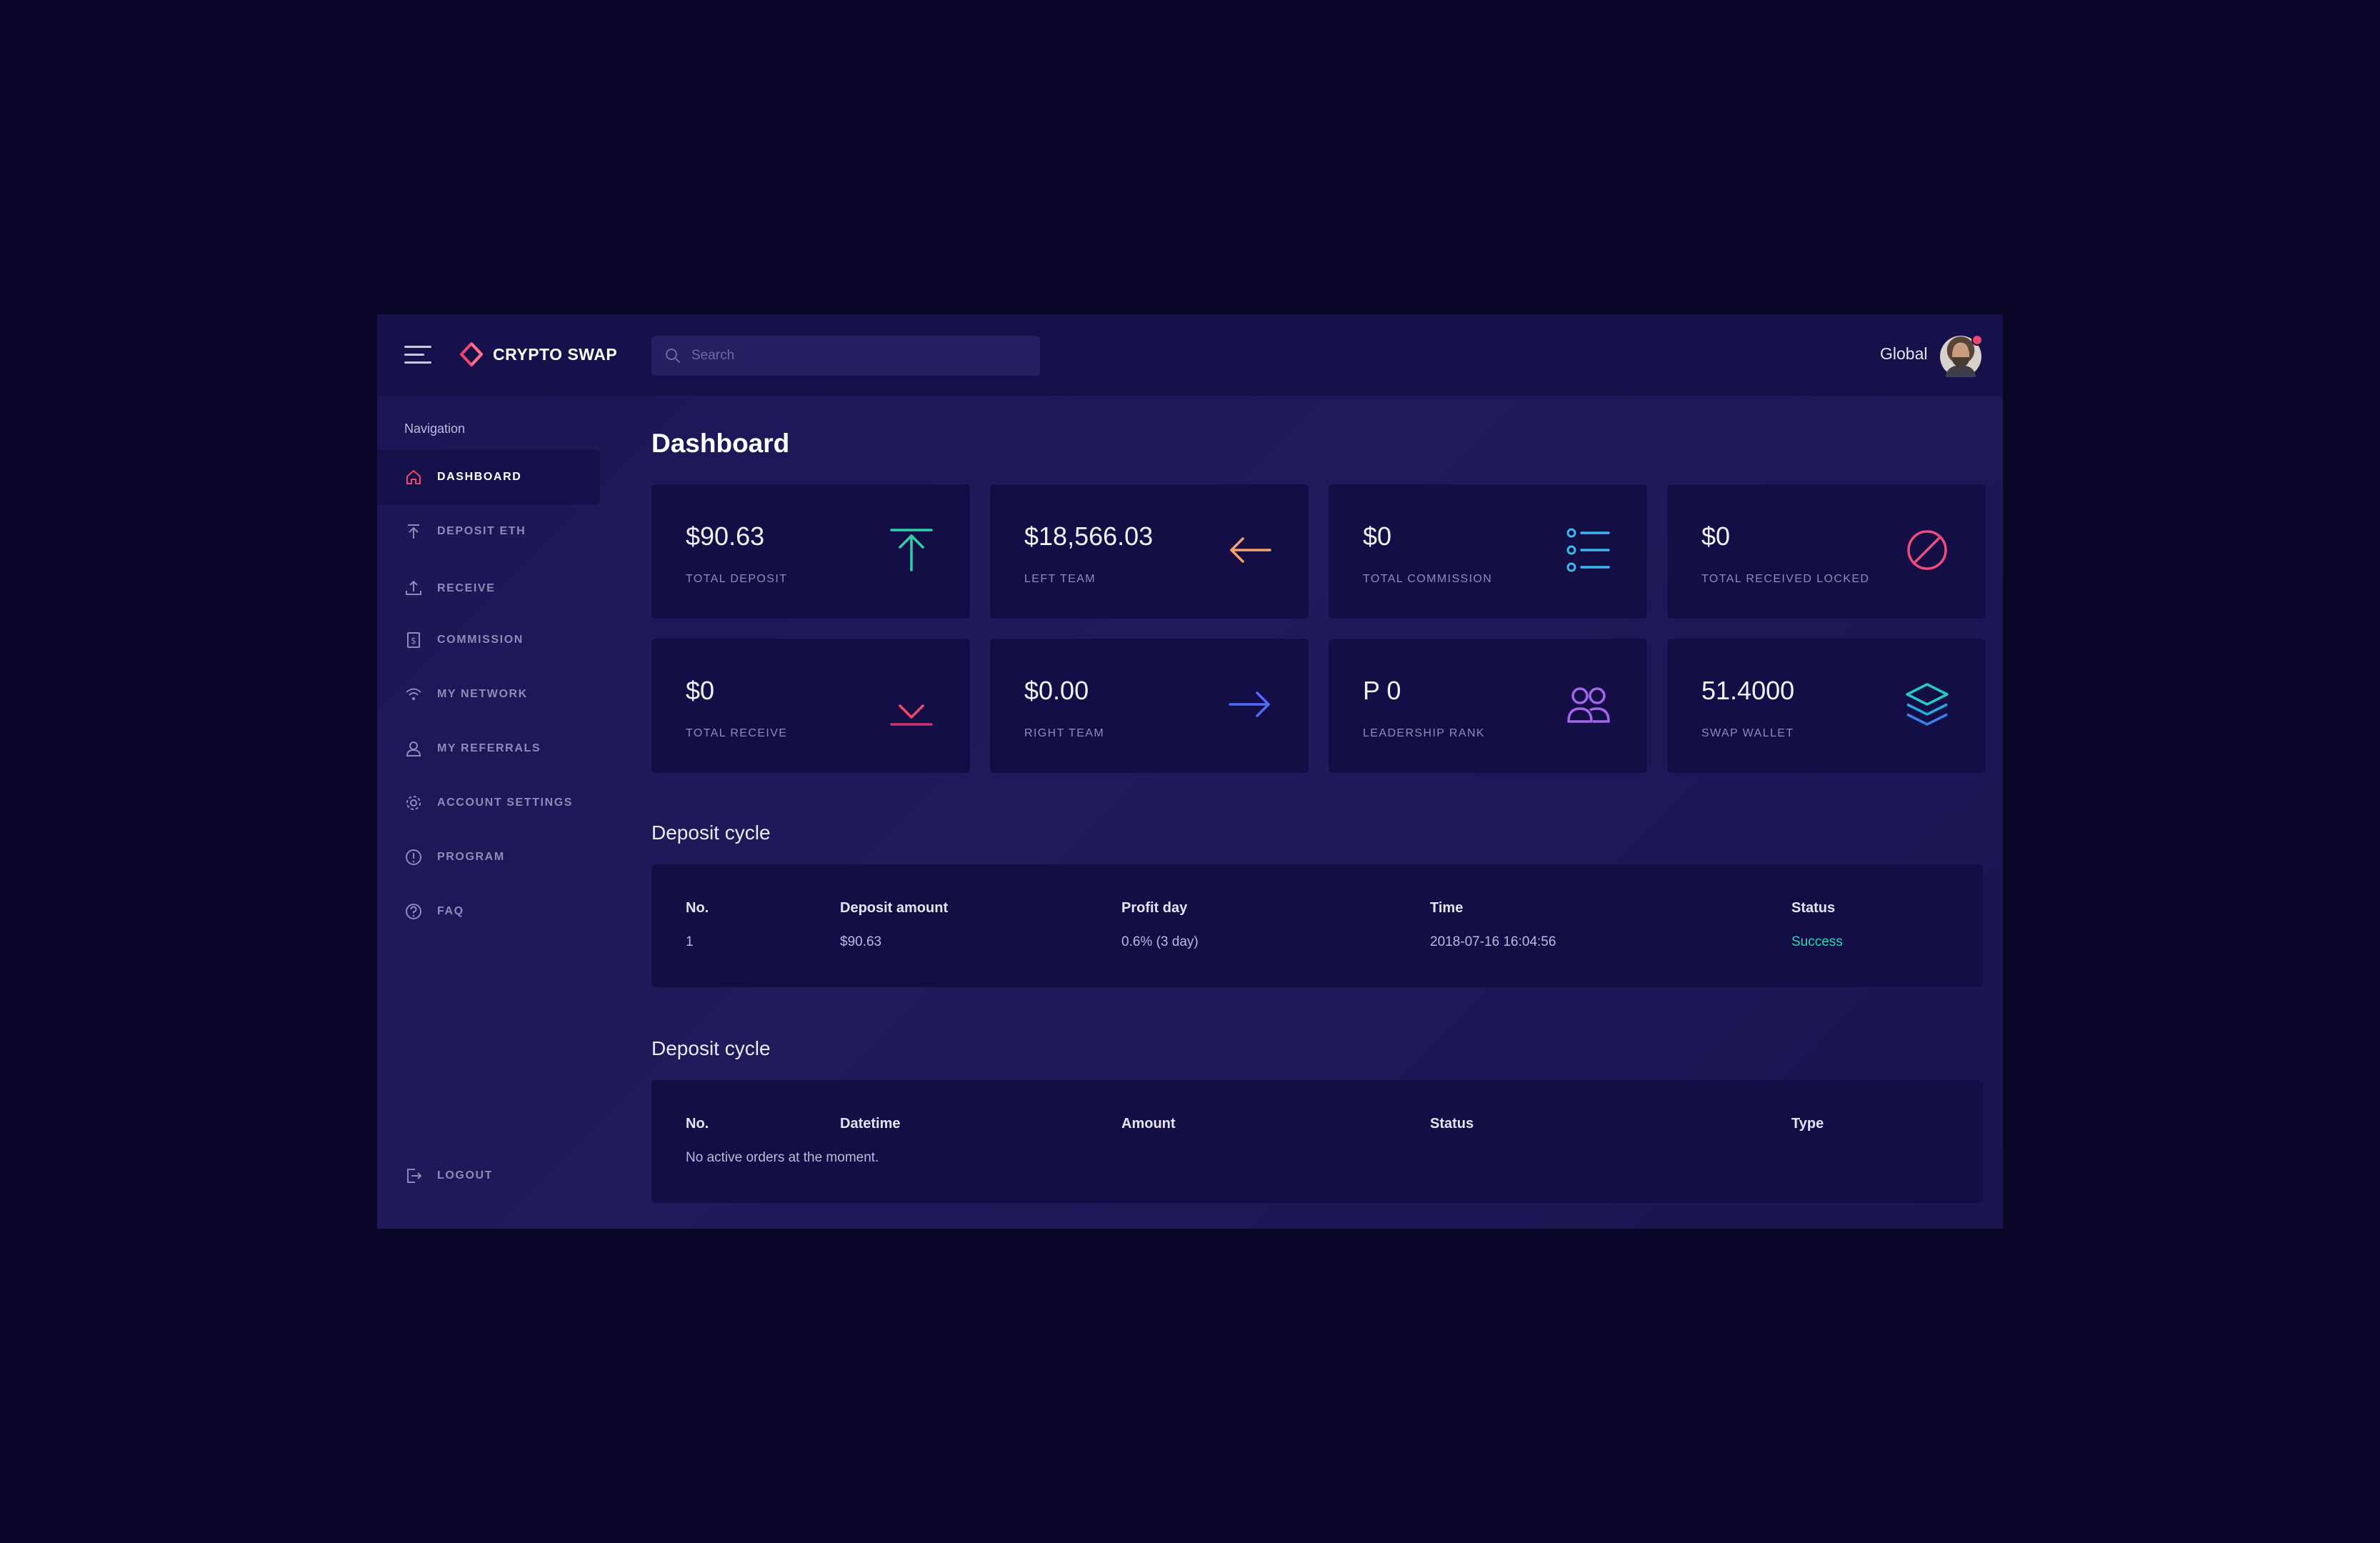 Image resolution: width=2380 pixels, height=1543 pixels. I want to click on stat-value: 51.4000, so click(1748, 691).